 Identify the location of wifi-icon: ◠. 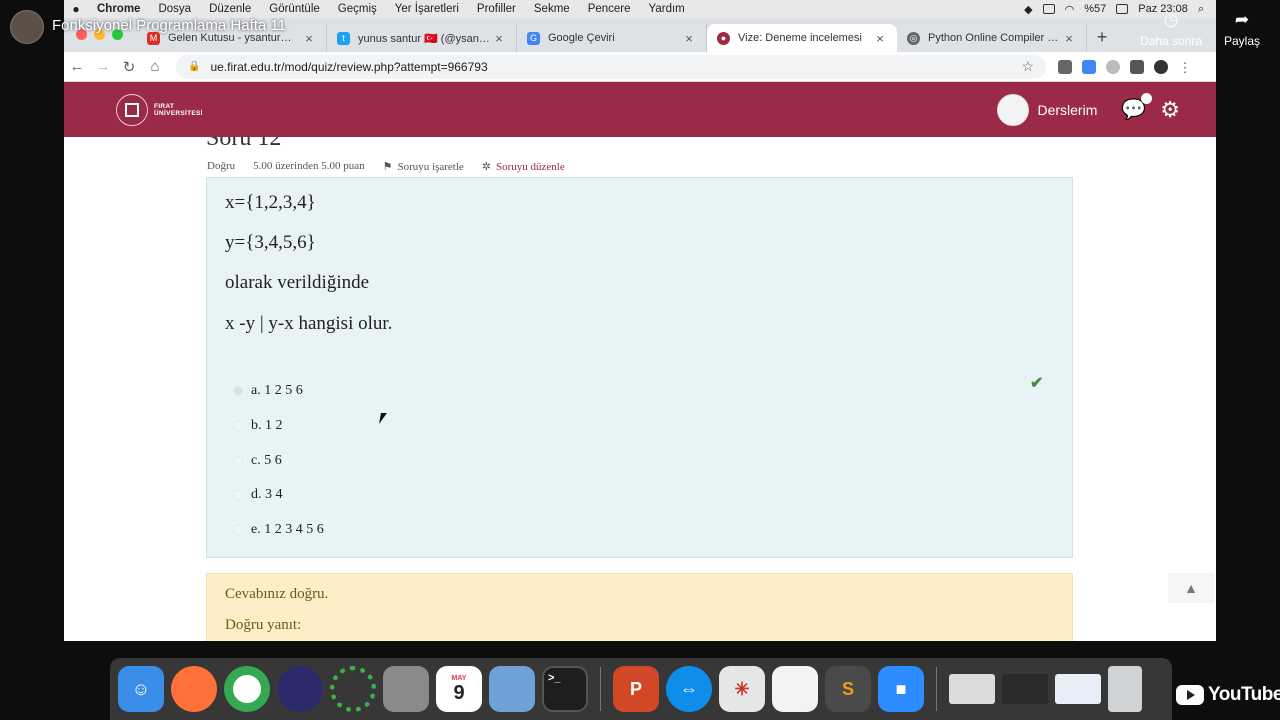
(1070, 9).